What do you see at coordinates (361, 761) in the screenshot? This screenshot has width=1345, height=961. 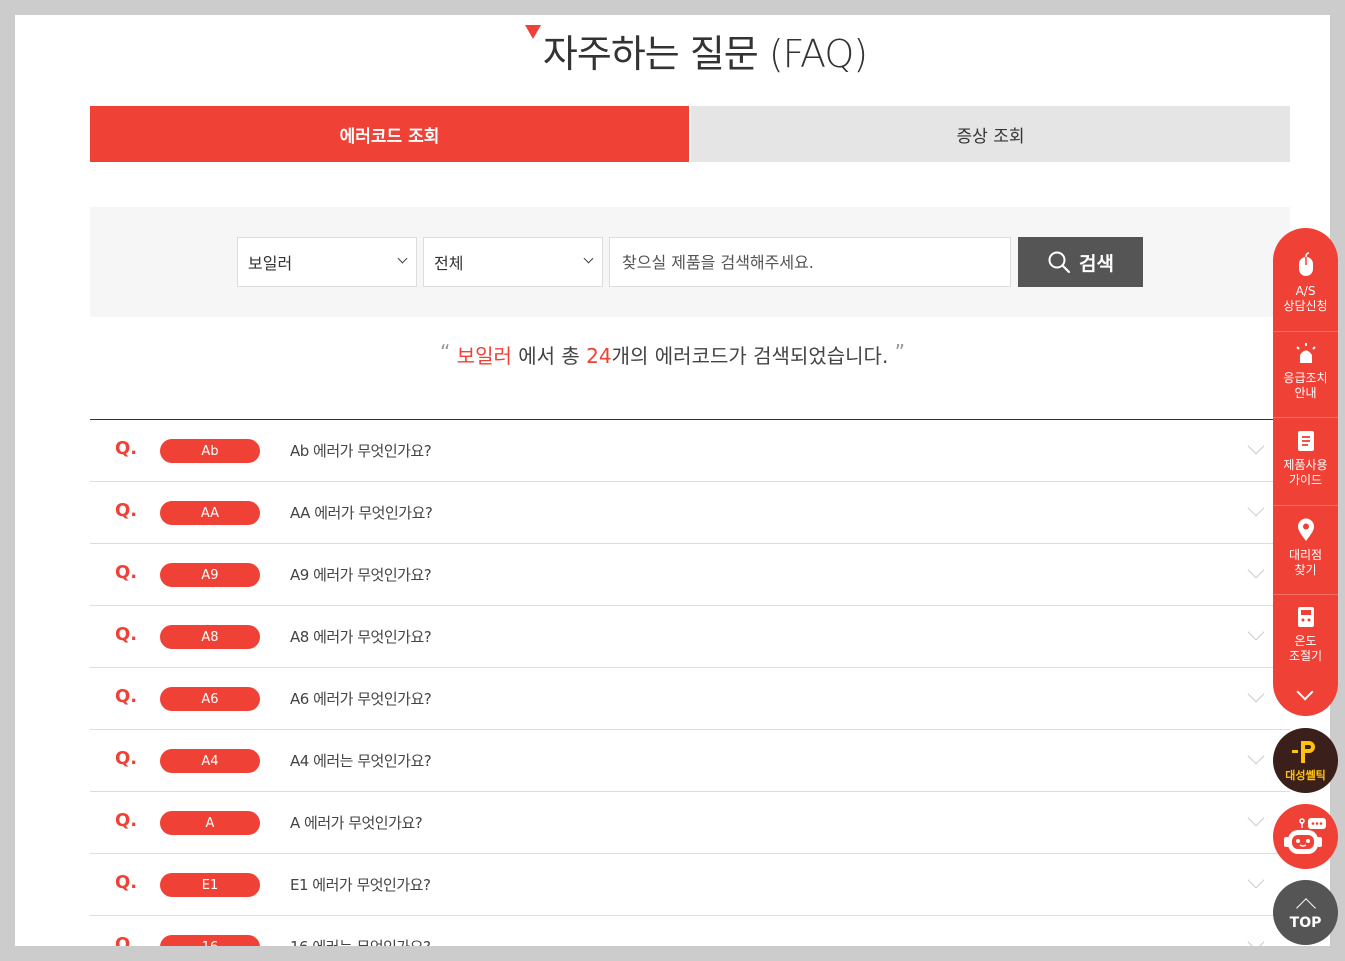 I see `faq-question: A4 에러는 무엇인가요?` at bounding box center [361, 761].